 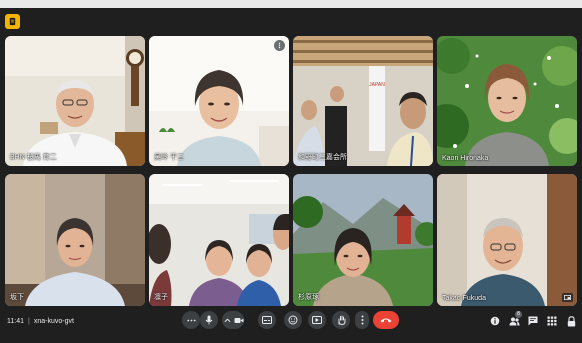 I want to click on host-controls-button, so click(x=571, y=321).